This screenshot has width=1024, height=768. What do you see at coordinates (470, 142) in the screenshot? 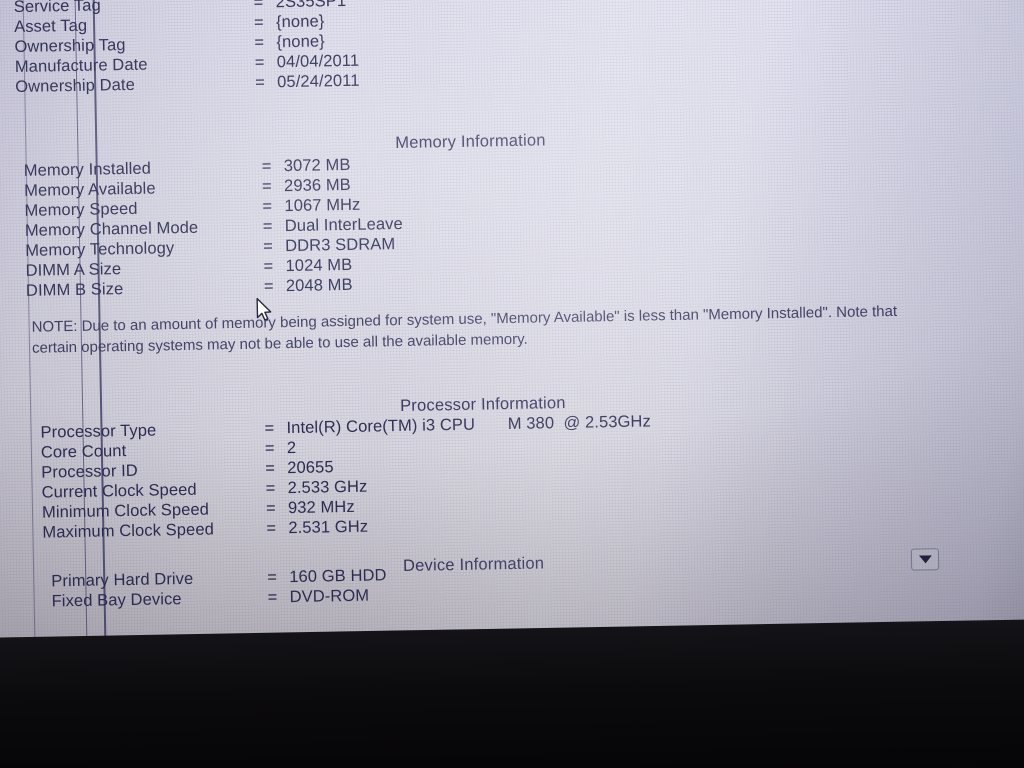
I see `memory-information-heading: Memory Information` at bounding box center [470, 142].